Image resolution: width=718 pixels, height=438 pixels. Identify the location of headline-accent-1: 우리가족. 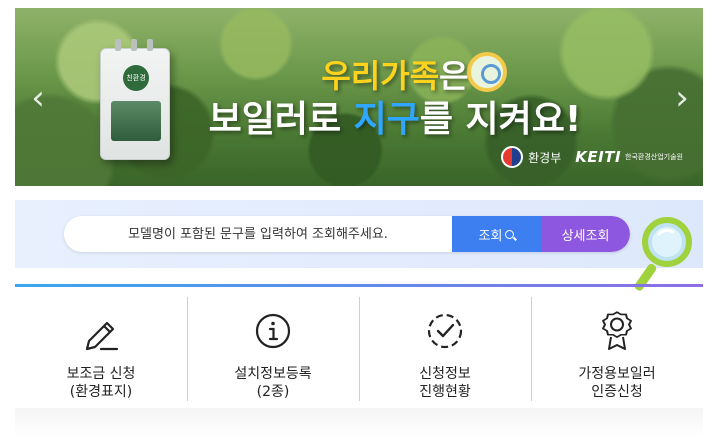
(380, 76).